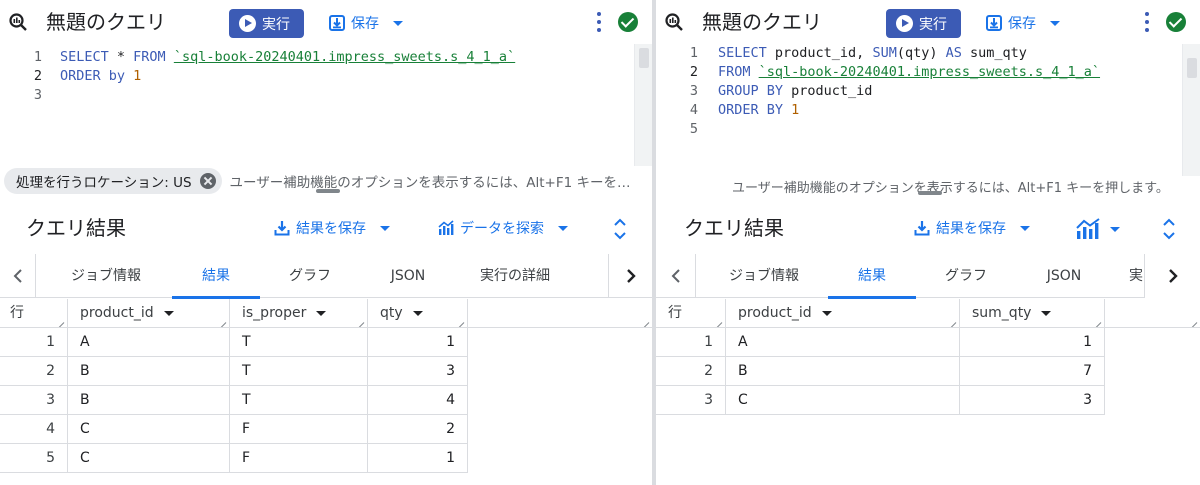 The image size is (1200, 485). I want to click on resize-handle, so click(930, 193).